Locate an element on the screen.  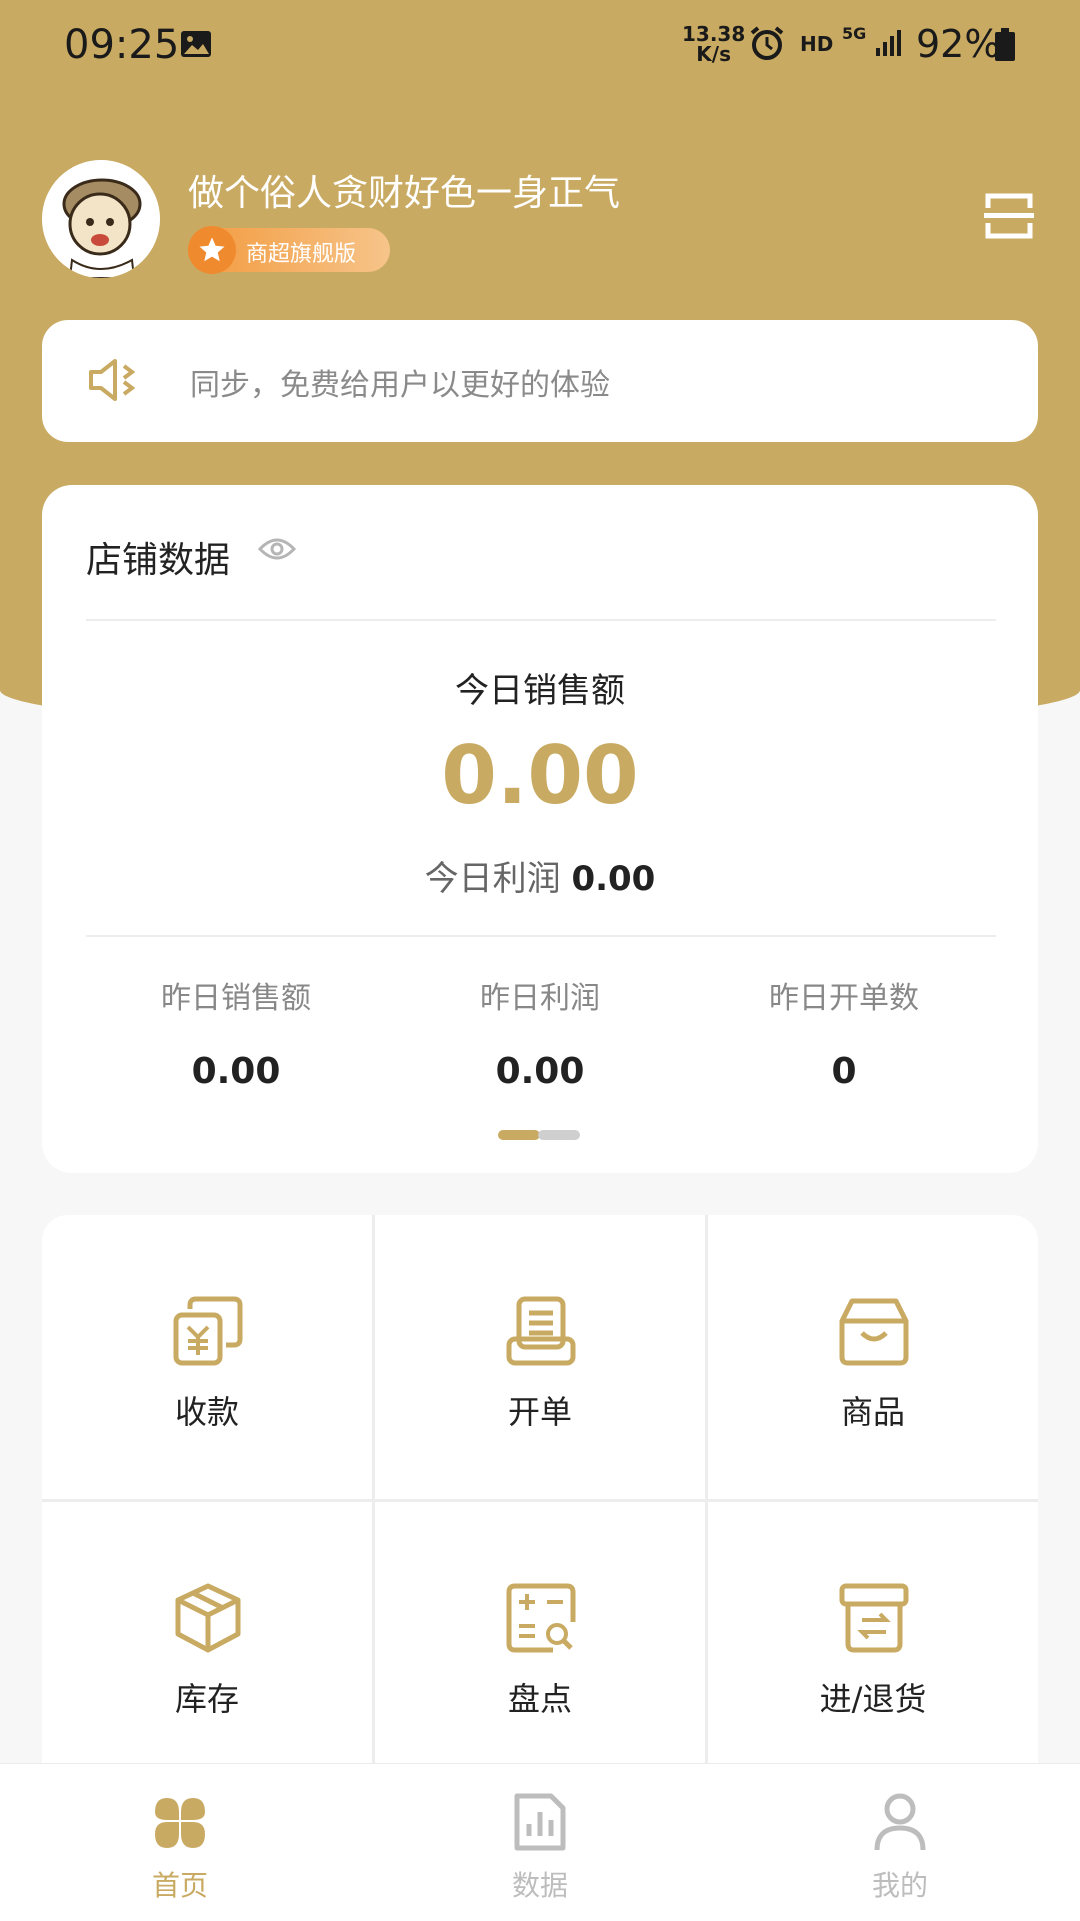
action-inventory: 库存 is located at coordinates (207, 1644).